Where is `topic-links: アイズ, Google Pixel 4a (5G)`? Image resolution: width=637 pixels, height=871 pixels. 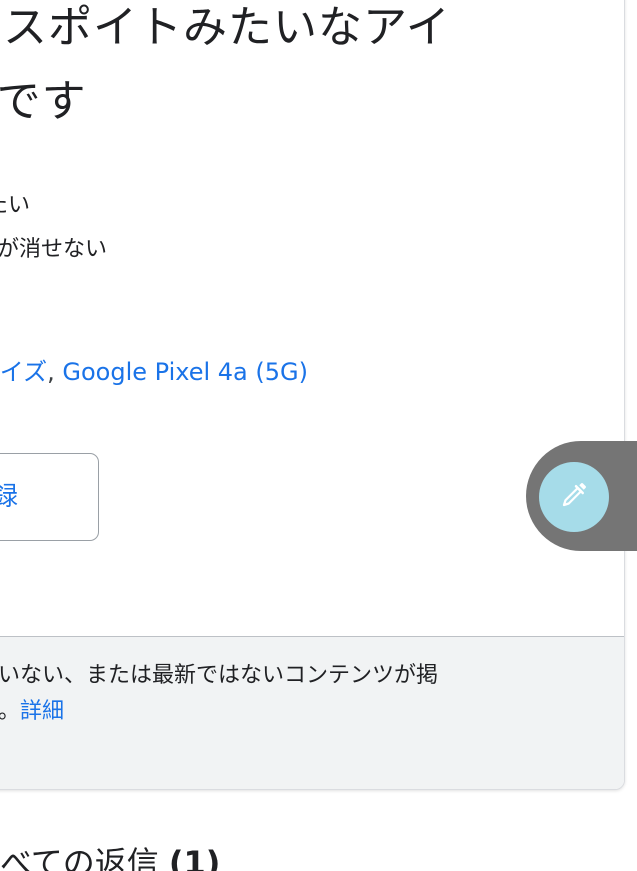 topic-links: アイズ, Google Pixel 4a (5G) is located at coordinates (154, 372).